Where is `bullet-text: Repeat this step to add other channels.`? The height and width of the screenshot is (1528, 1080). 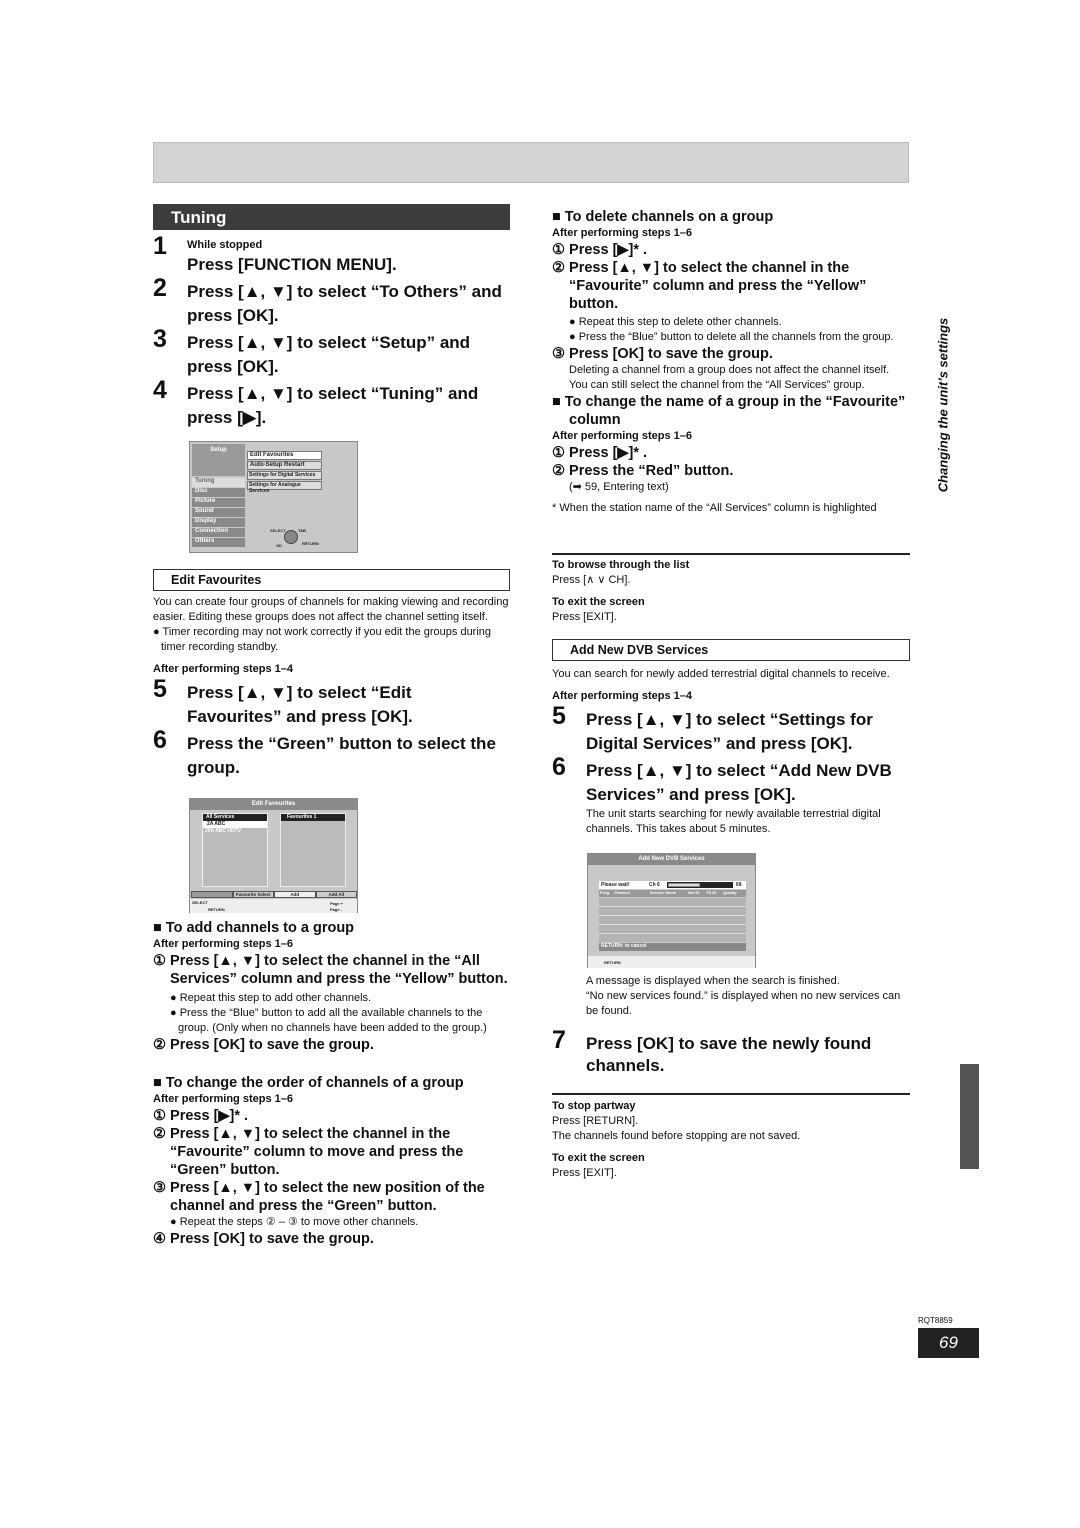
bullet-text: Repeat this step to add other channels. is located at coordinates (275, 998).